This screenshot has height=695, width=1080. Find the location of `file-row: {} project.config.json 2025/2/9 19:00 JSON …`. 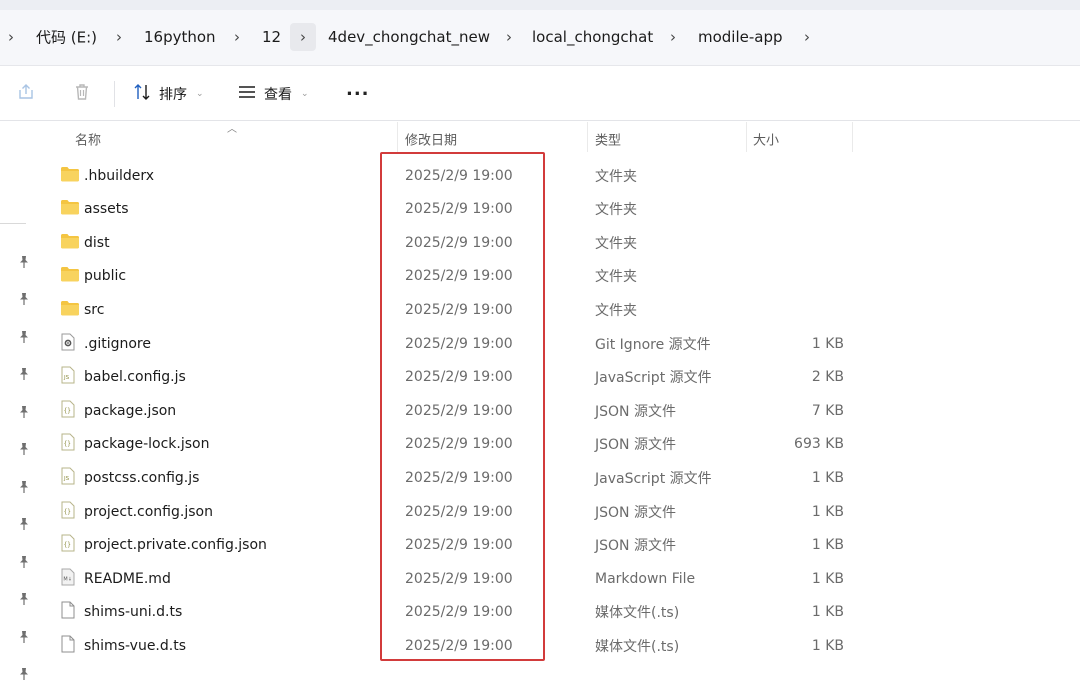

file-row: {} project.config.json 2025/2/9 19:00 JSON … is located at coordinates (560, 511).